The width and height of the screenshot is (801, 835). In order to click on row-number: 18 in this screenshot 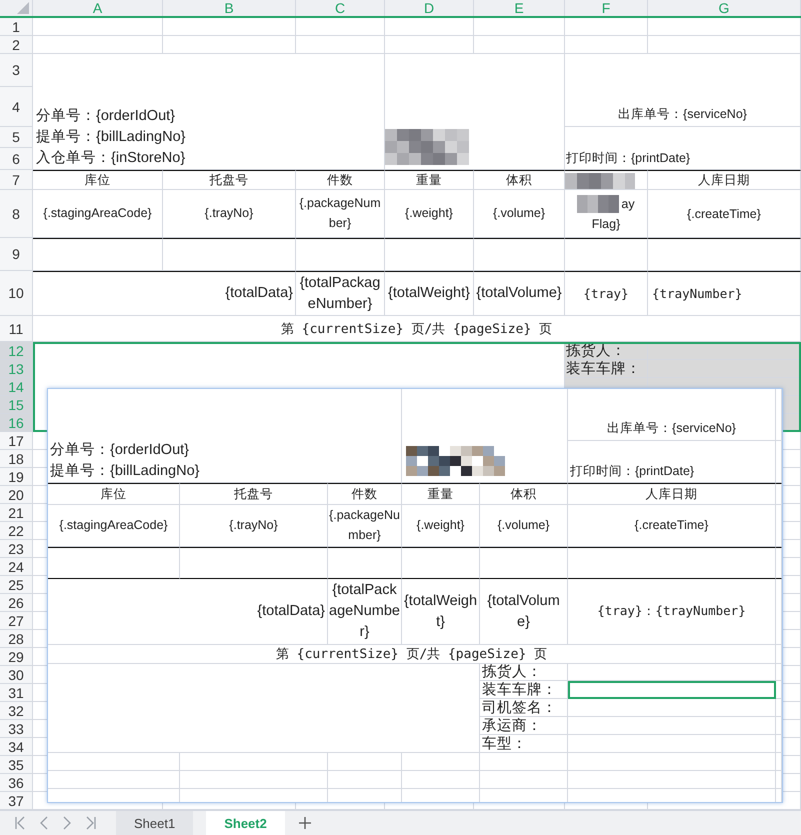, I will do `click(16, 459)`.